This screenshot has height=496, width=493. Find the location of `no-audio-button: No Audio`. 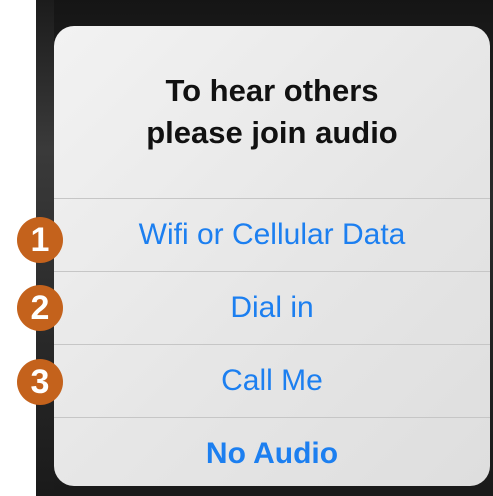

no-audio-button: No Audio is located at coordinates (272, 451).